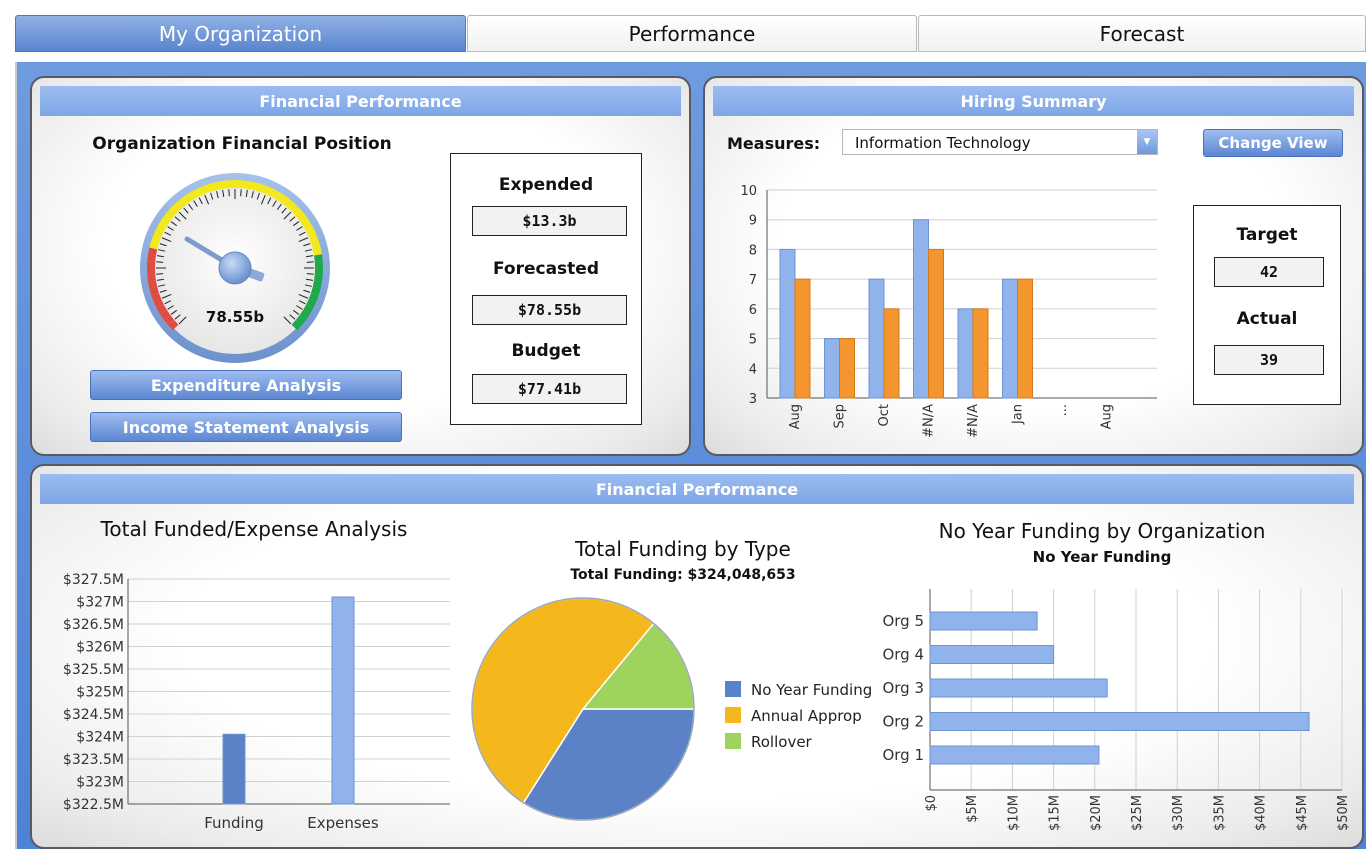  What do you see at coordinates (242, 144) in the screenshot?
I see `panel-title: Organization Financial Position` at bounding box center [242, 144].